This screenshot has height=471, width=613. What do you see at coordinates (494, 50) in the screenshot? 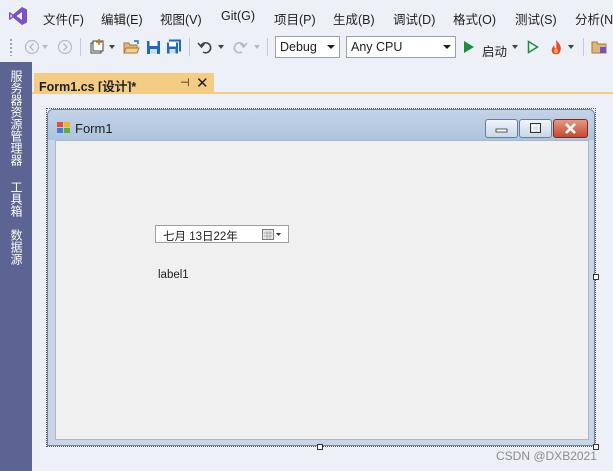
I see `start-button-label: 启动` at bounding box center [494, 50].